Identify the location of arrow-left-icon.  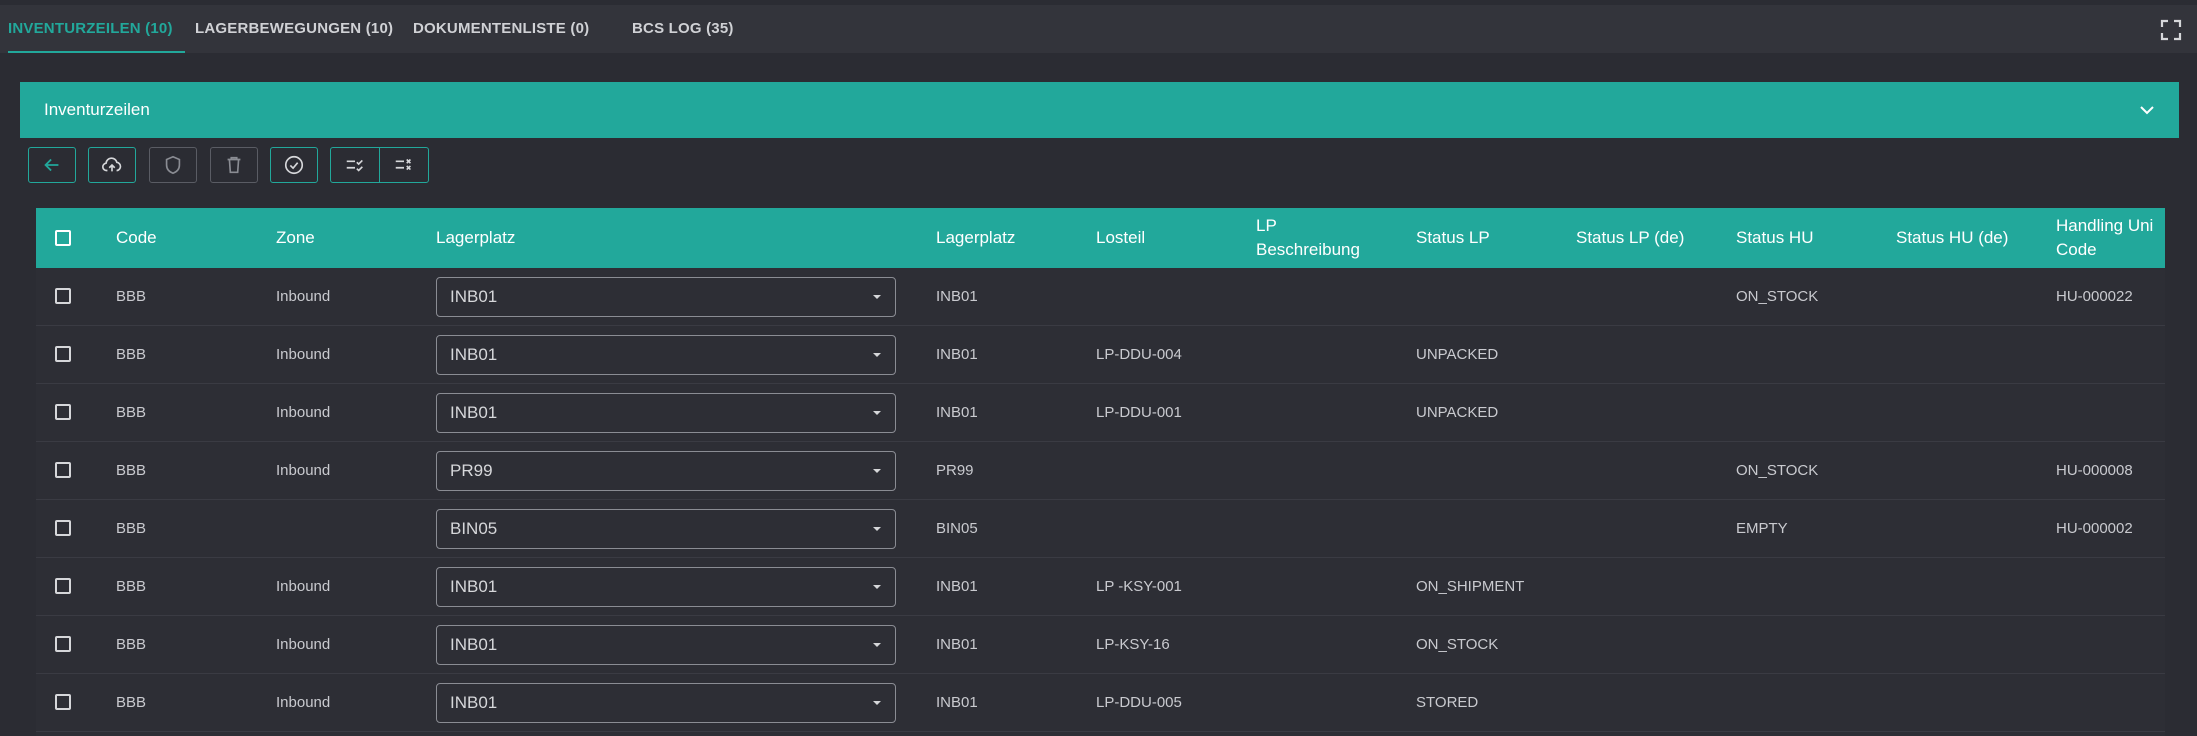
(51, 165).